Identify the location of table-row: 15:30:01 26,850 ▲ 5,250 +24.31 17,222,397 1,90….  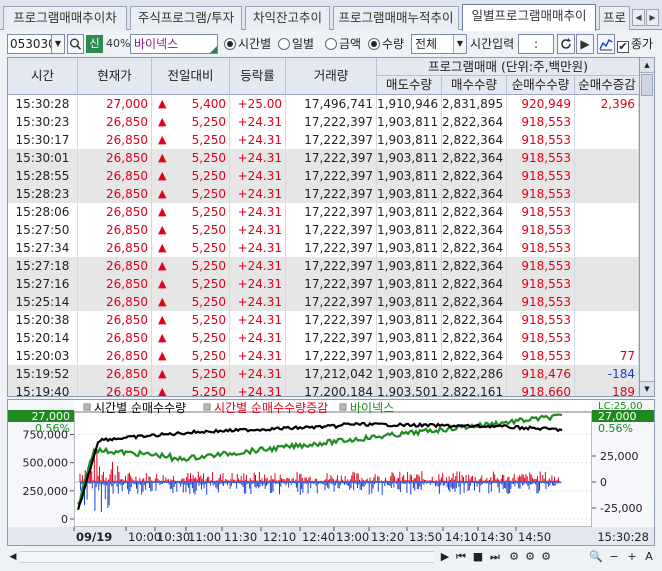
(323, 158).